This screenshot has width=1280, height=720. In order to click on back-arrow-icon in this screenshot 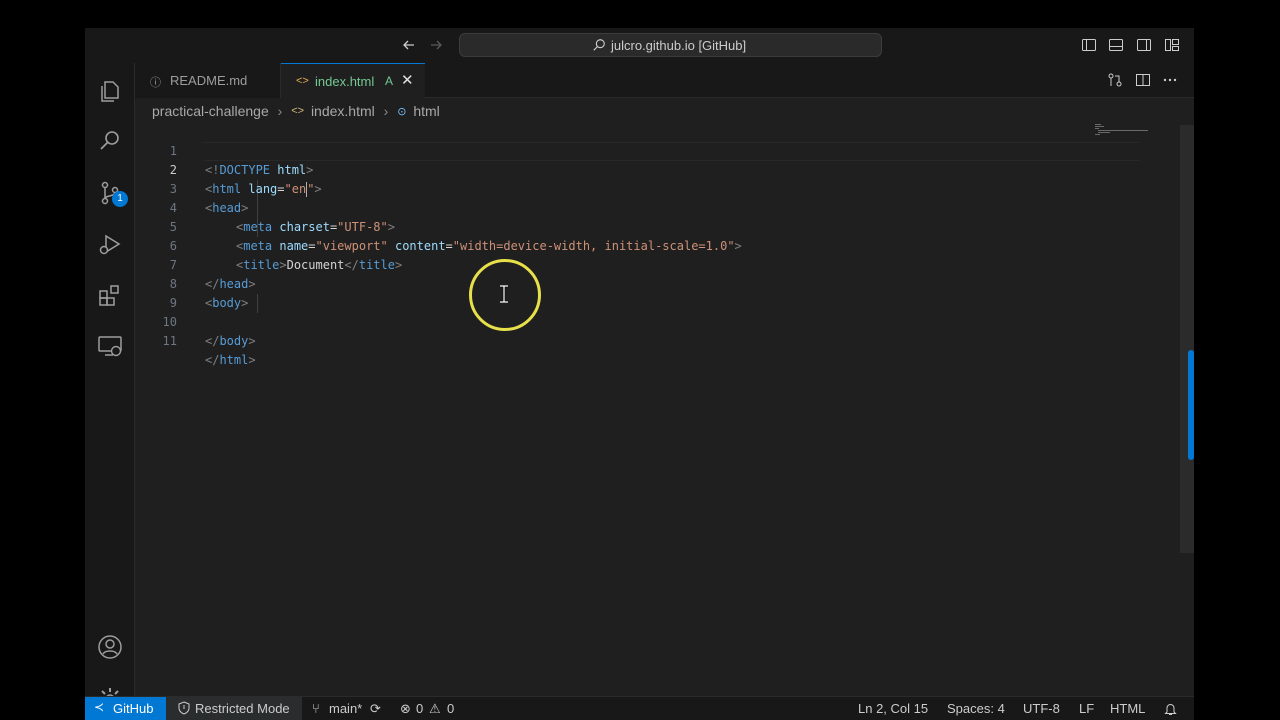, I will do `click(409, 45)`.